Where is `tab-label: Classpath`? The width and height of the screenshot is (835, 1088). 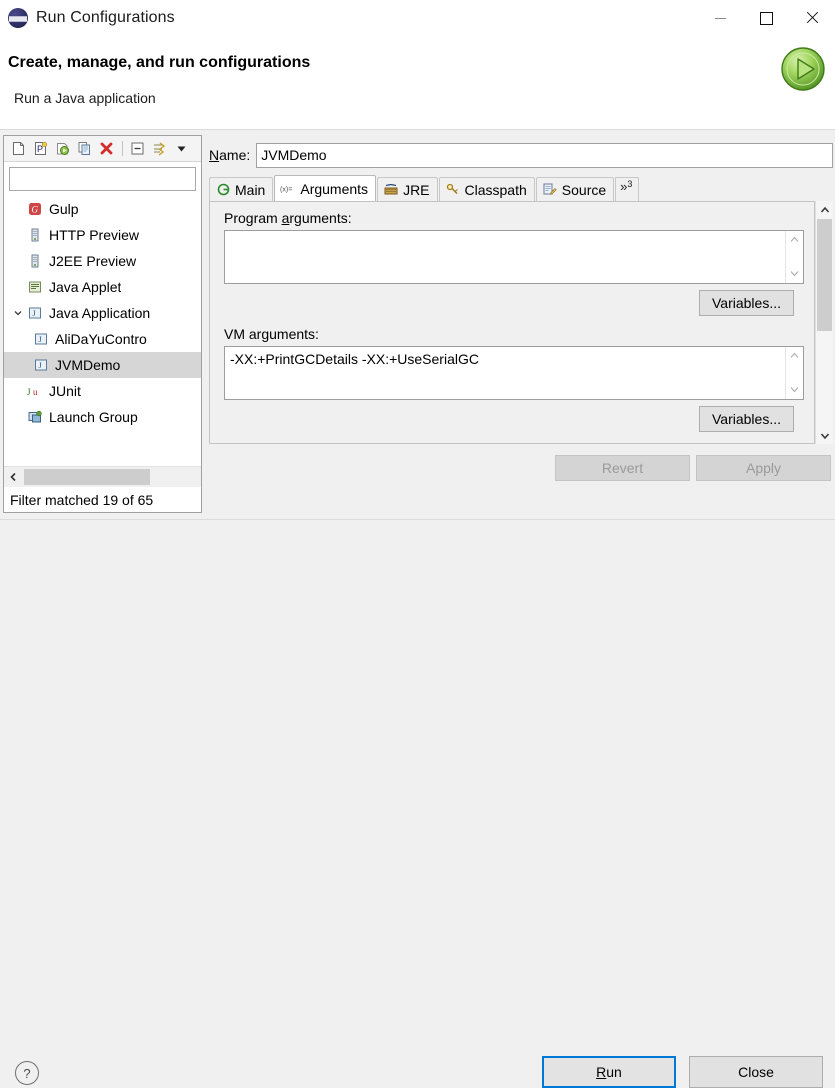 tab-label: Classpath is located at coordinates (495, 189).